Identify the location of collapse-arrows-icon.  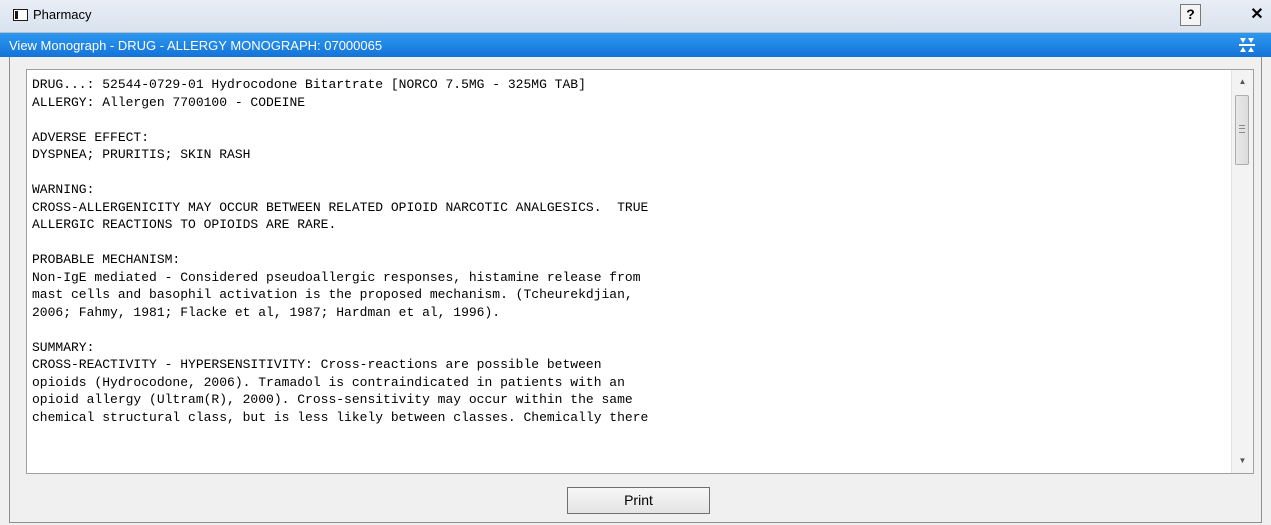
(1247, 45).